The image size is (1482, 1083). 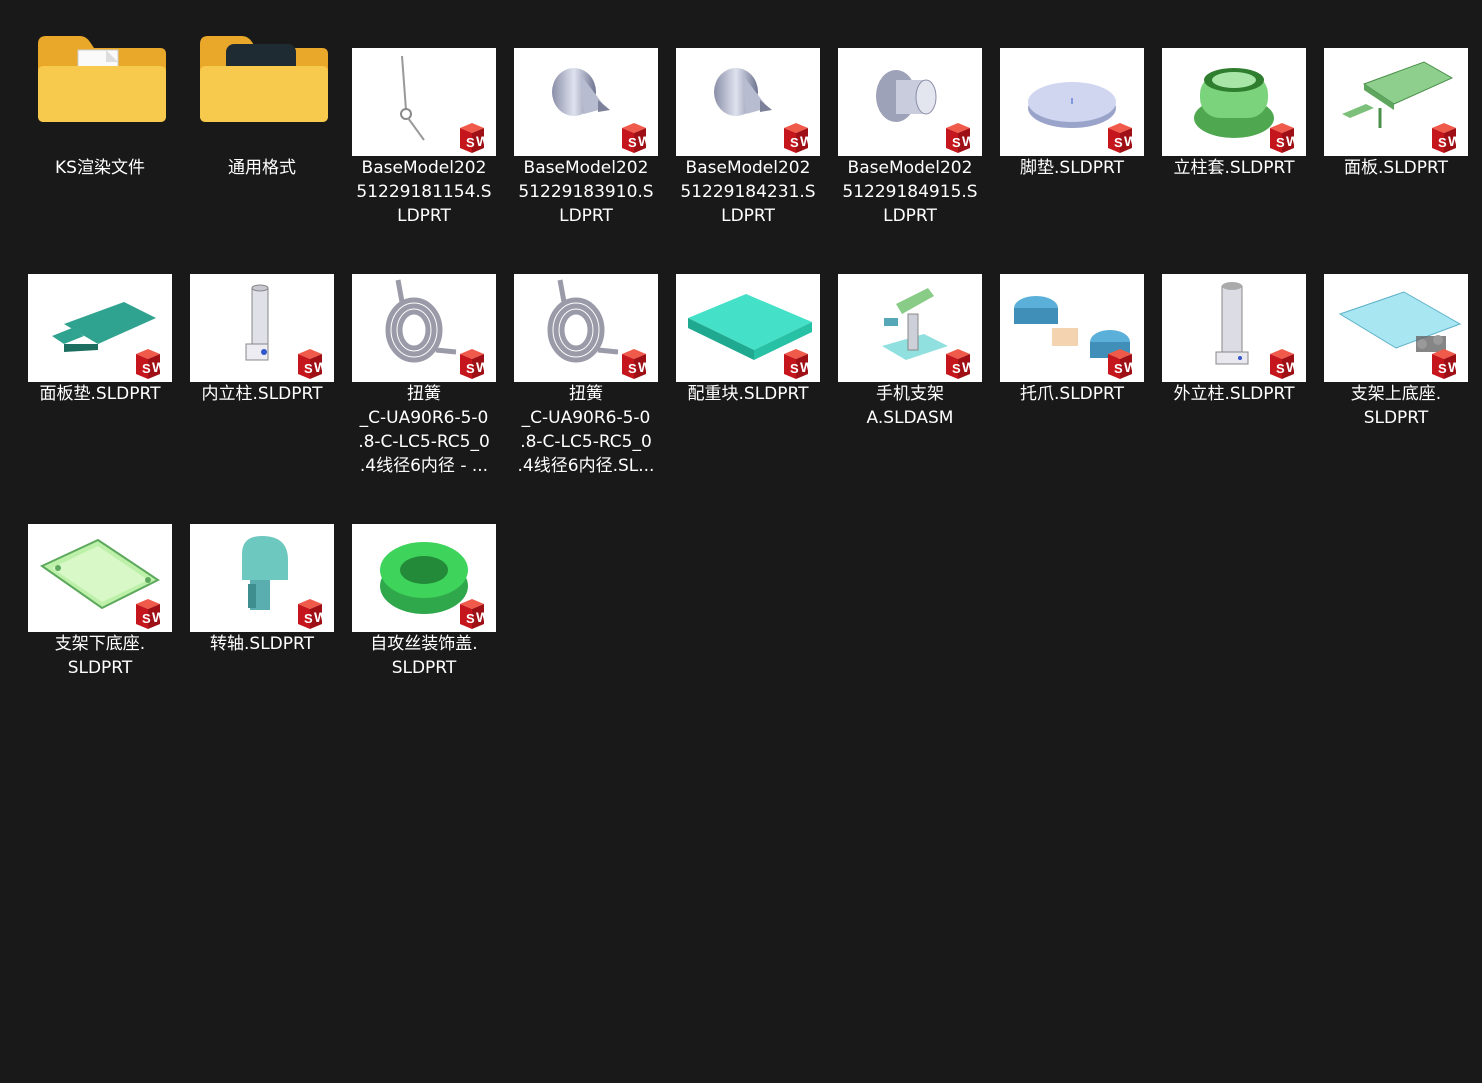 I want to click on file-name-label: 内立柱.SLDPRT, so click(x=262, y=394).